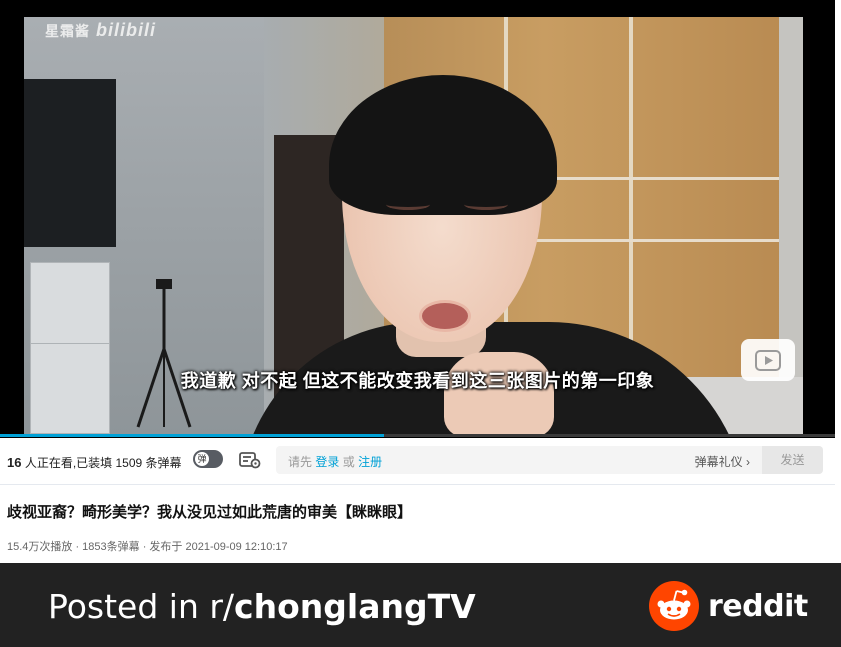 The height and width of the screenshot is (647, 841). I want to click on posted-prefix: Posted in r/, so click(141, 606).